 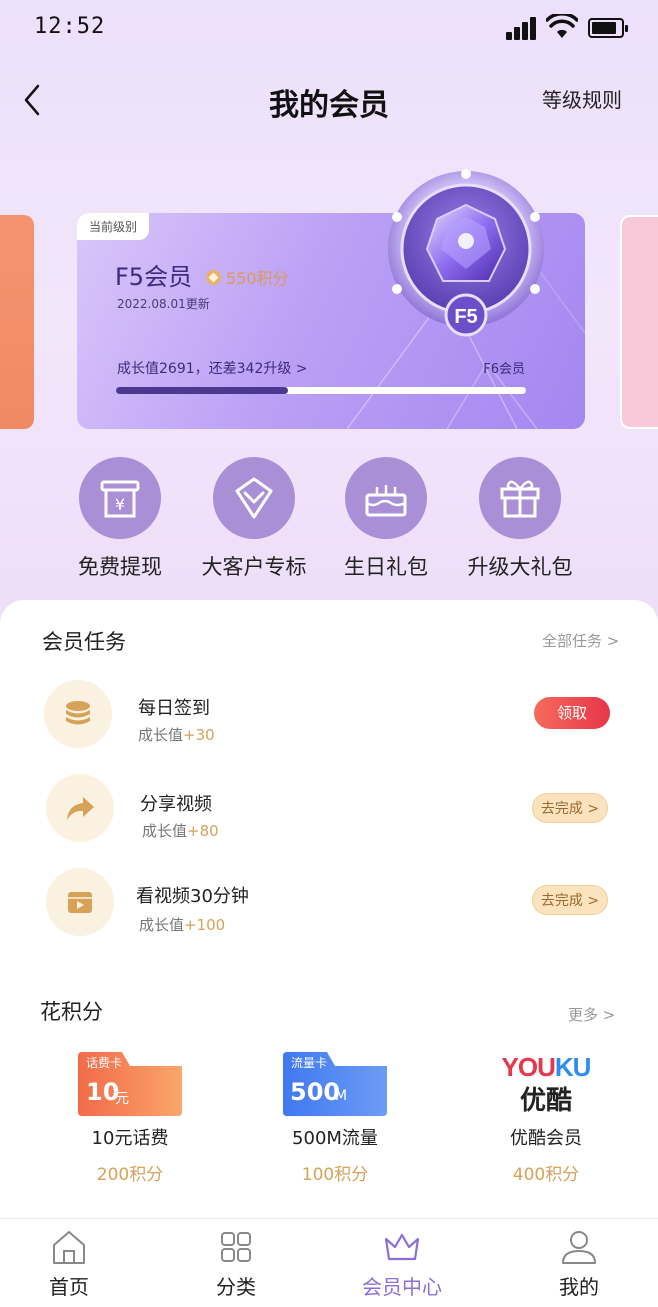 I want to click on current-level-tag: 当前级别, so click(x=113, y=226).